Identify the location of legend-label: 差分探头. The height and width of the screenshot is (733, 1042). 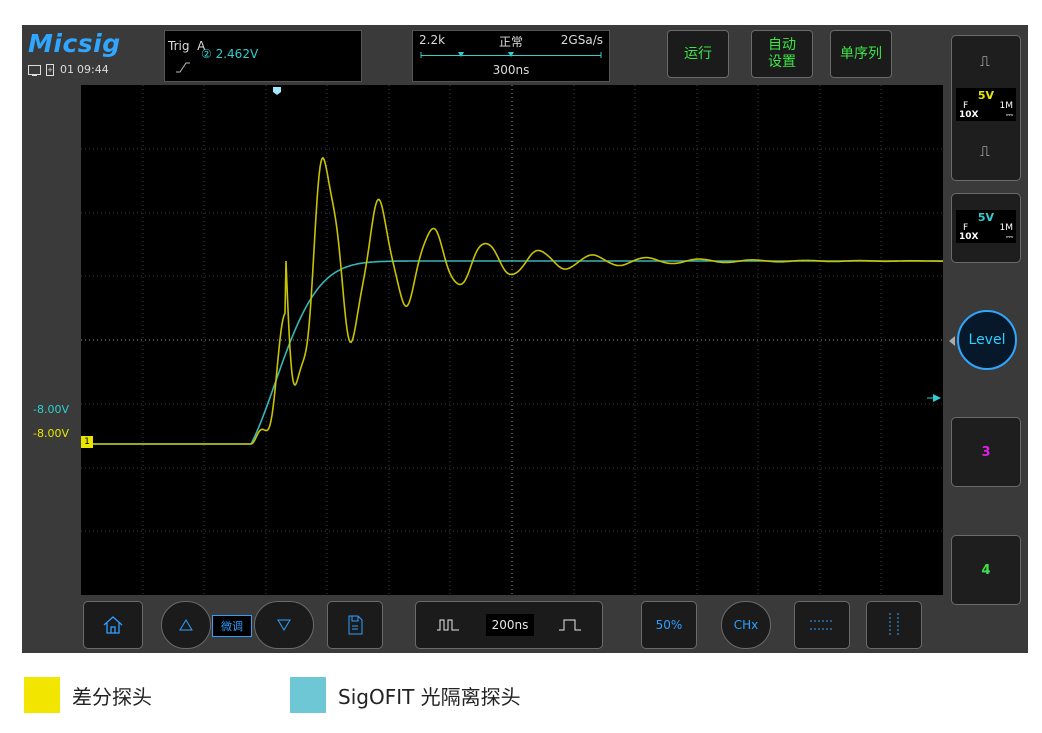
(112, 696).